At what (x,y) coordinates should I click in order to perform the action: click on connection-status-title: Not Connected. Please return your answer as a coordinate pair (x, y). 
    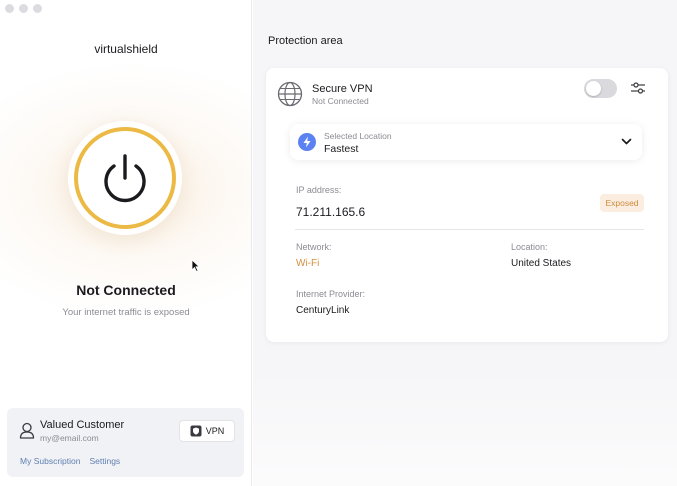
    Looking at the image, I should click on (126, 290).